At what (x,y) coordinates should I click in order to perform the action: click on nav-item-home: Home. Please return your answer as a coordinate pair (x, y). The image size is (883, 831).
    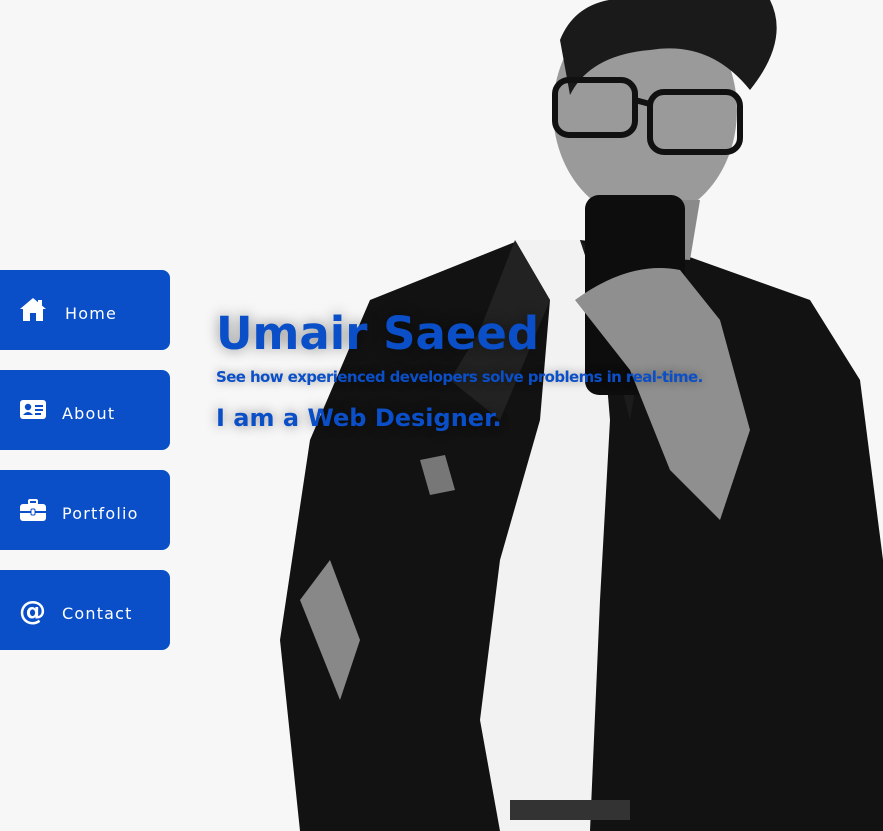
    Looking at the image, I should click on (85, 310).